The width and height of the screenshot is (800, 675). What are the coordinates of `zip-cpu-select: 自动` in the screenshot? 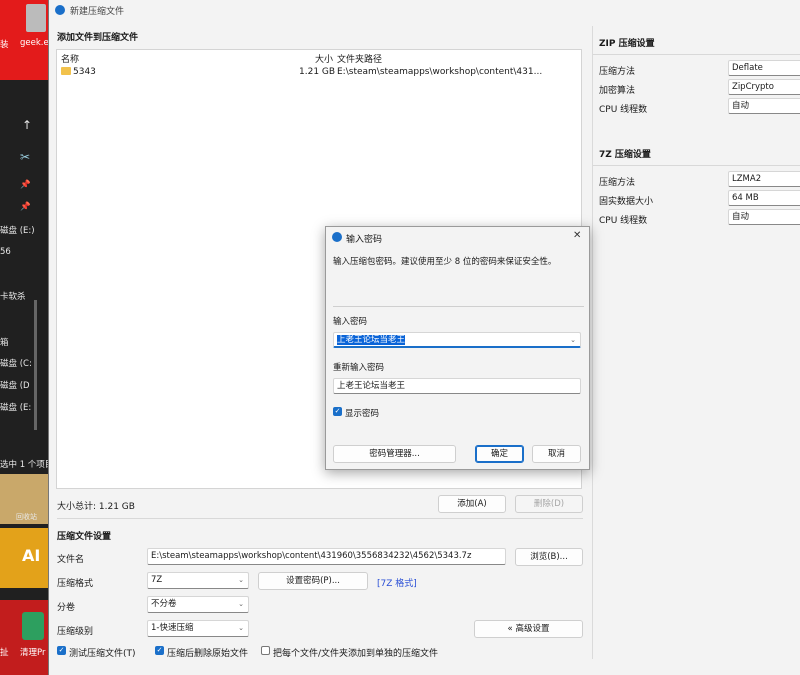 It's located at (764, 106).